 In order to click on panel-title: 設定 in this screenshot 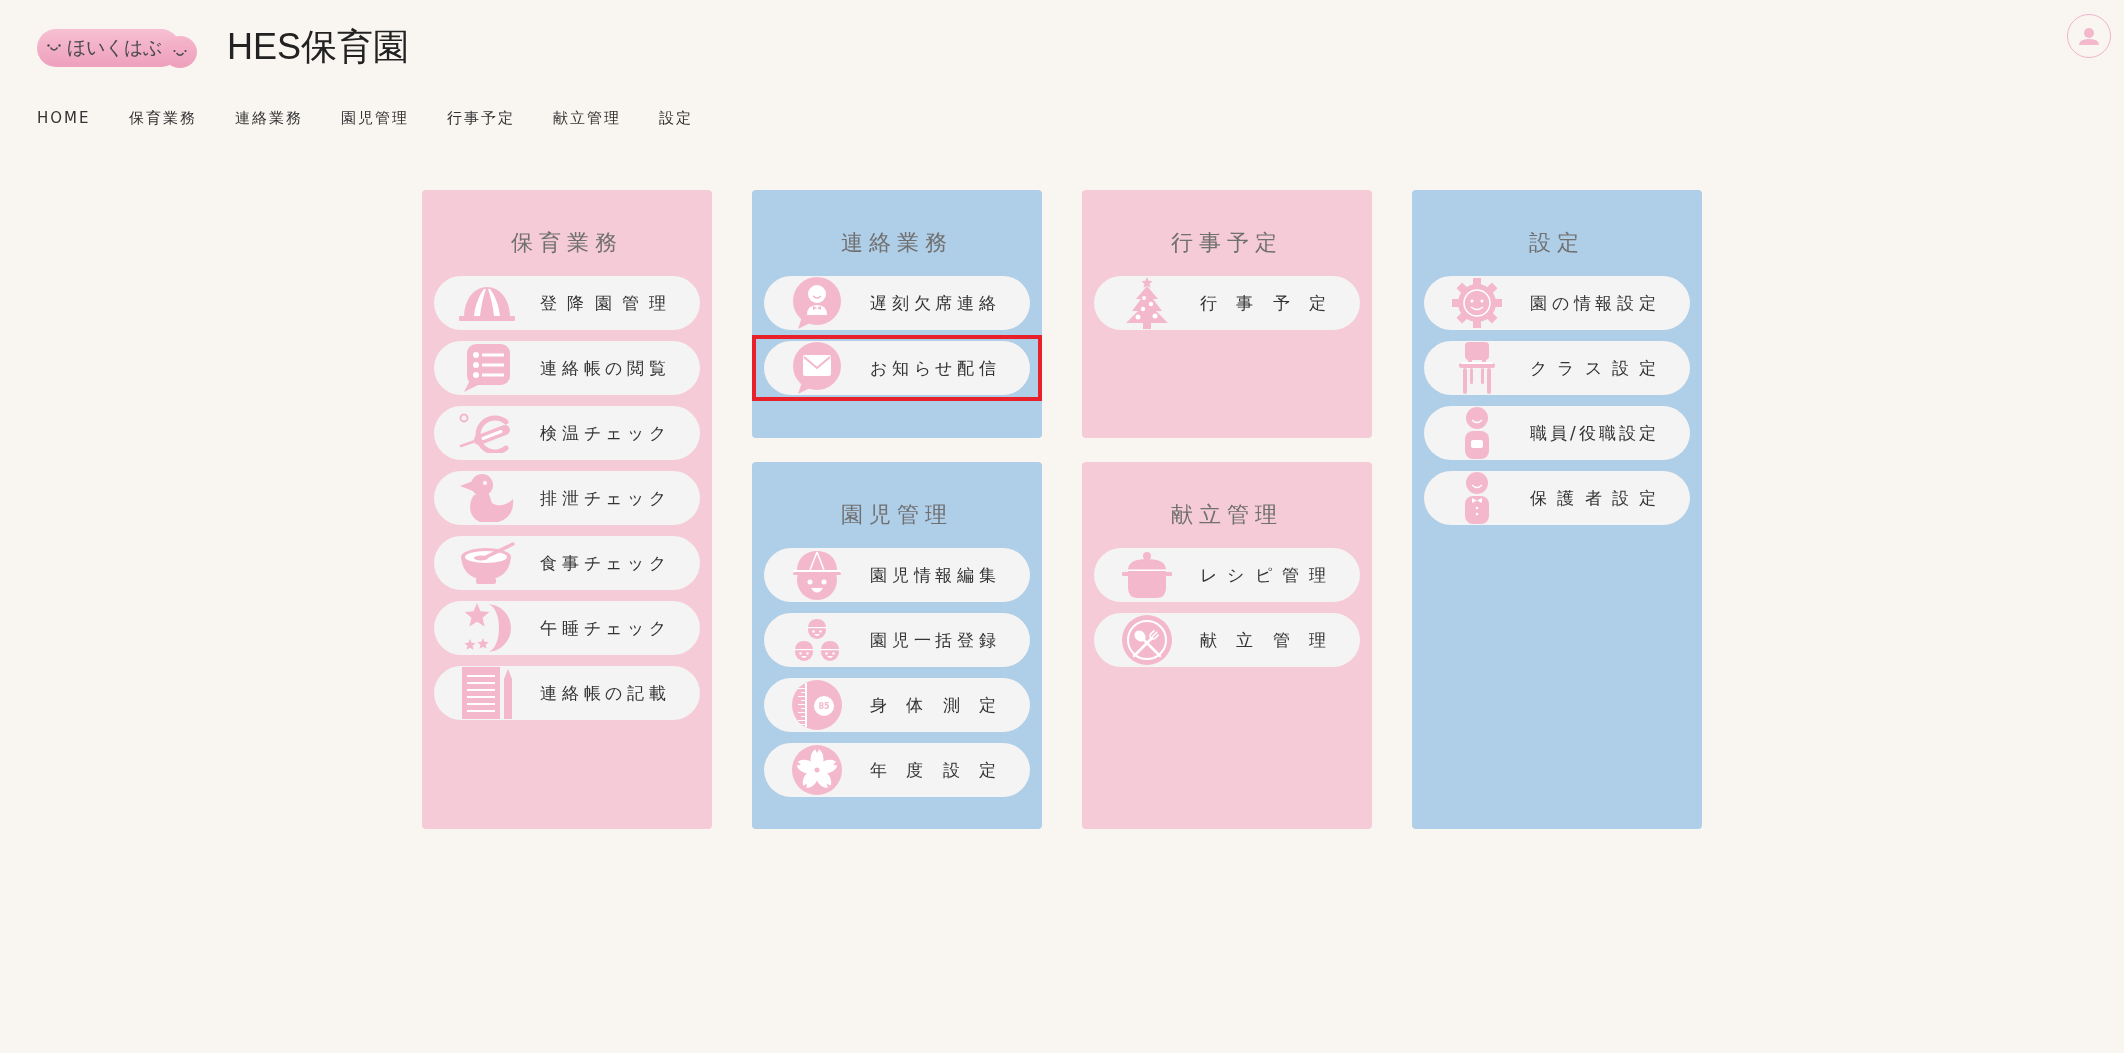, I will do `click(1557, 243)`.